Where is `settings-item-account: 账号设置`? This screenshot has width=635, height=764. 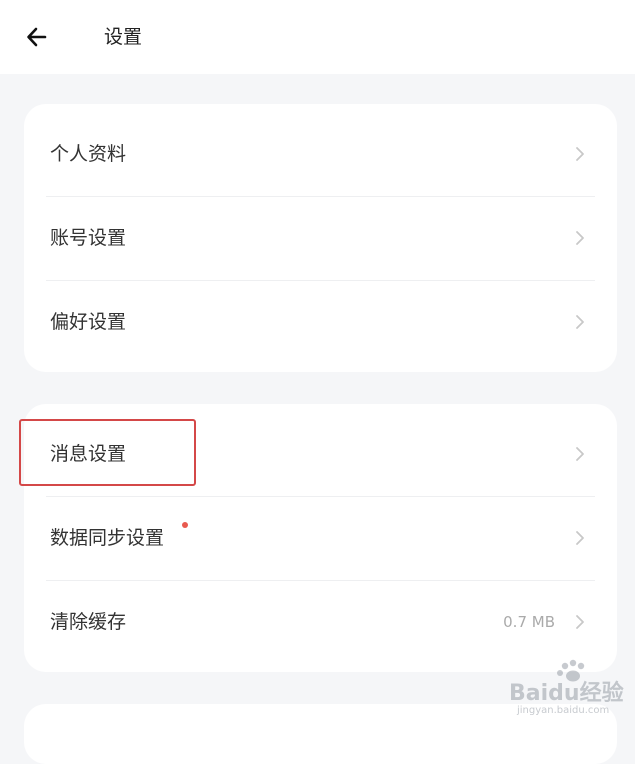
settings-item-account: 账号设置 is located at coordinates (320, 238).